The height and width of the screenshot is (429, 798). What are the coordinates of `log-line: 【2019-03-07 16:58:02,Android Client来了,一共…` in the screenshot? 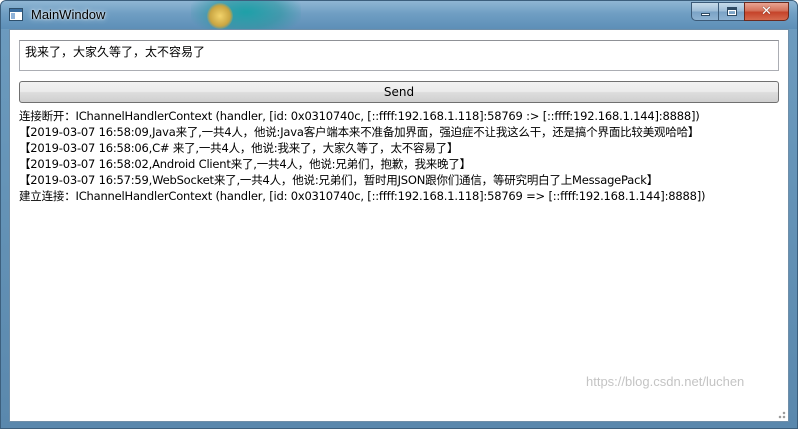 It's located at (245, 164).